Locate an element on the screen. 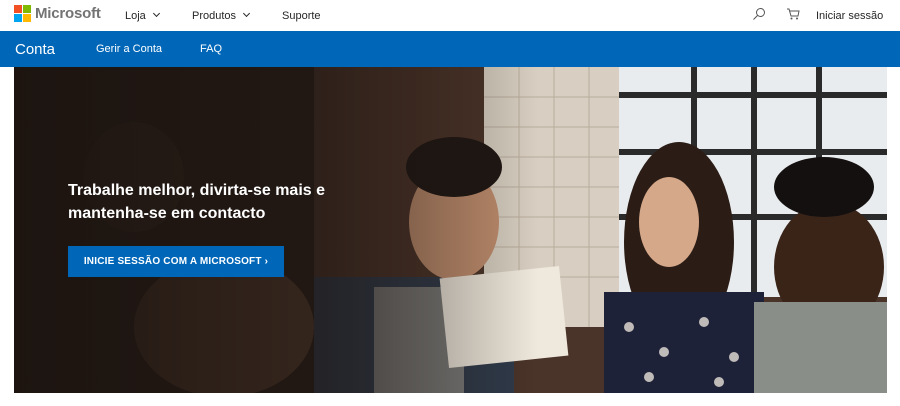 The height and width of the screenshot is (406, 900). subnav-link-gerir-conta: Gerir a Conta is located at coordinates (129, 49).